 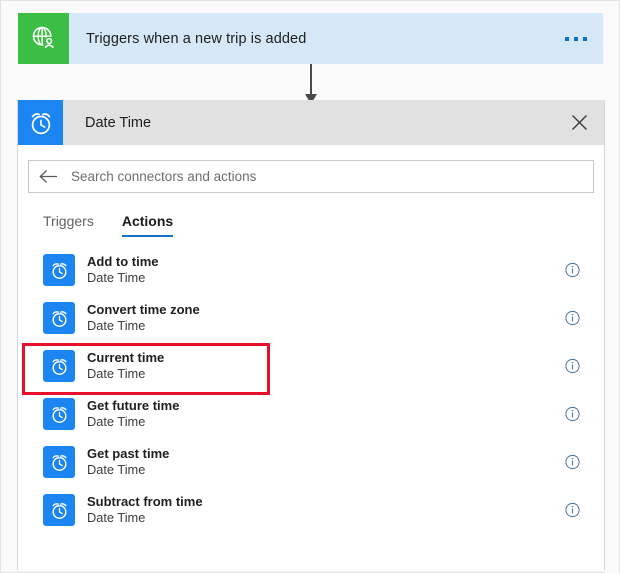 What do you see at coordinates (323, 222) in the screenshot?
I see `panel-tabs: Triggers Actions` at bounding box center [323, 222].